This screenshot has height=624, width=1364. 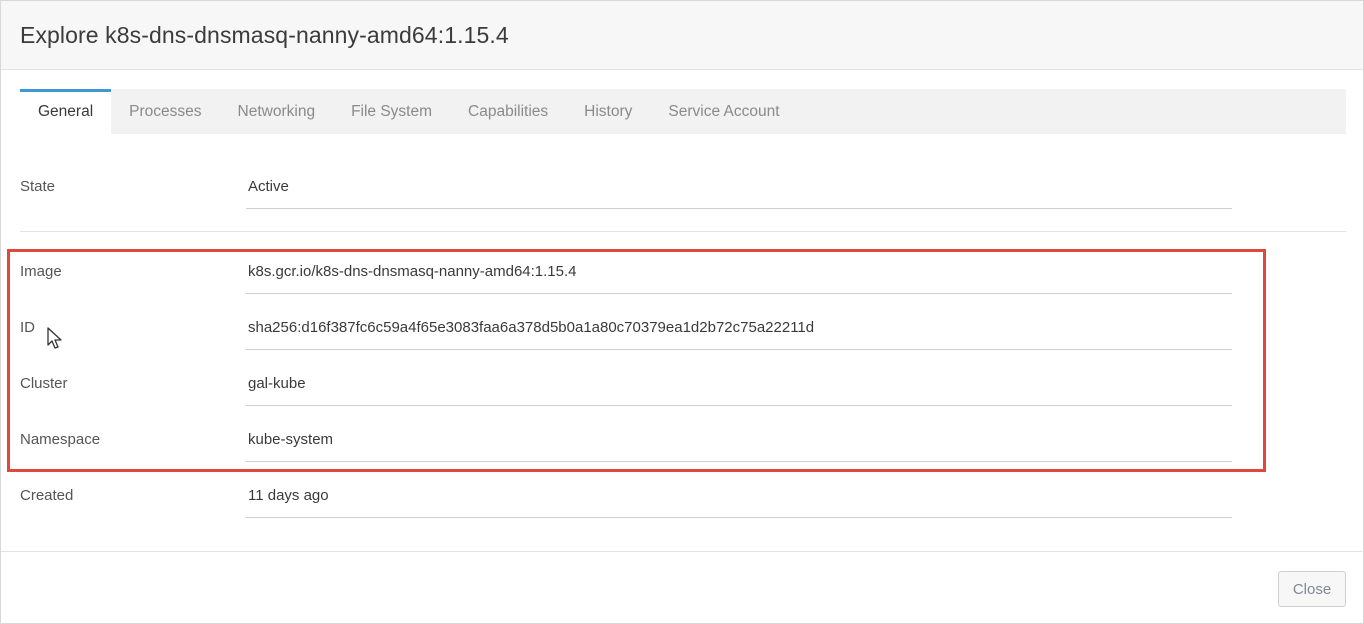 What do you see at coordinates (682, 403) in the screenshot?
I see `field-row-cluster: Cluster gal-kube` at bounding box center [682, 403].